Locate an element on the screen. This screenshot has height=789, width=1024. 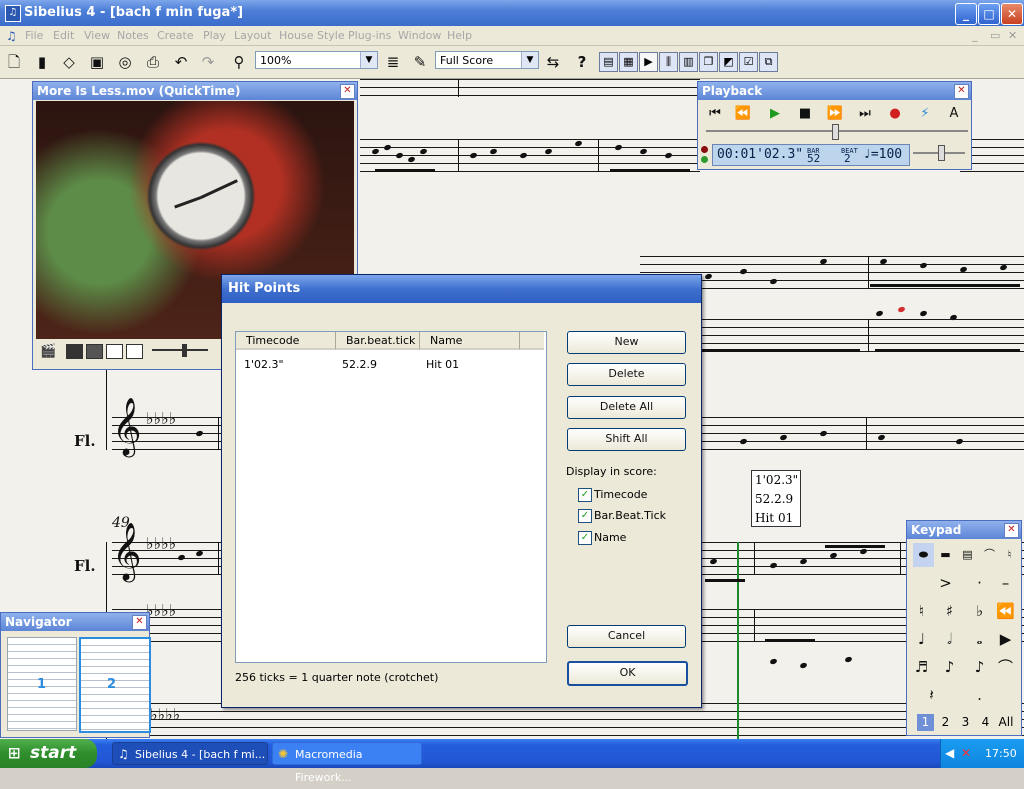
volume-handle is located at coordinates (184, 350).